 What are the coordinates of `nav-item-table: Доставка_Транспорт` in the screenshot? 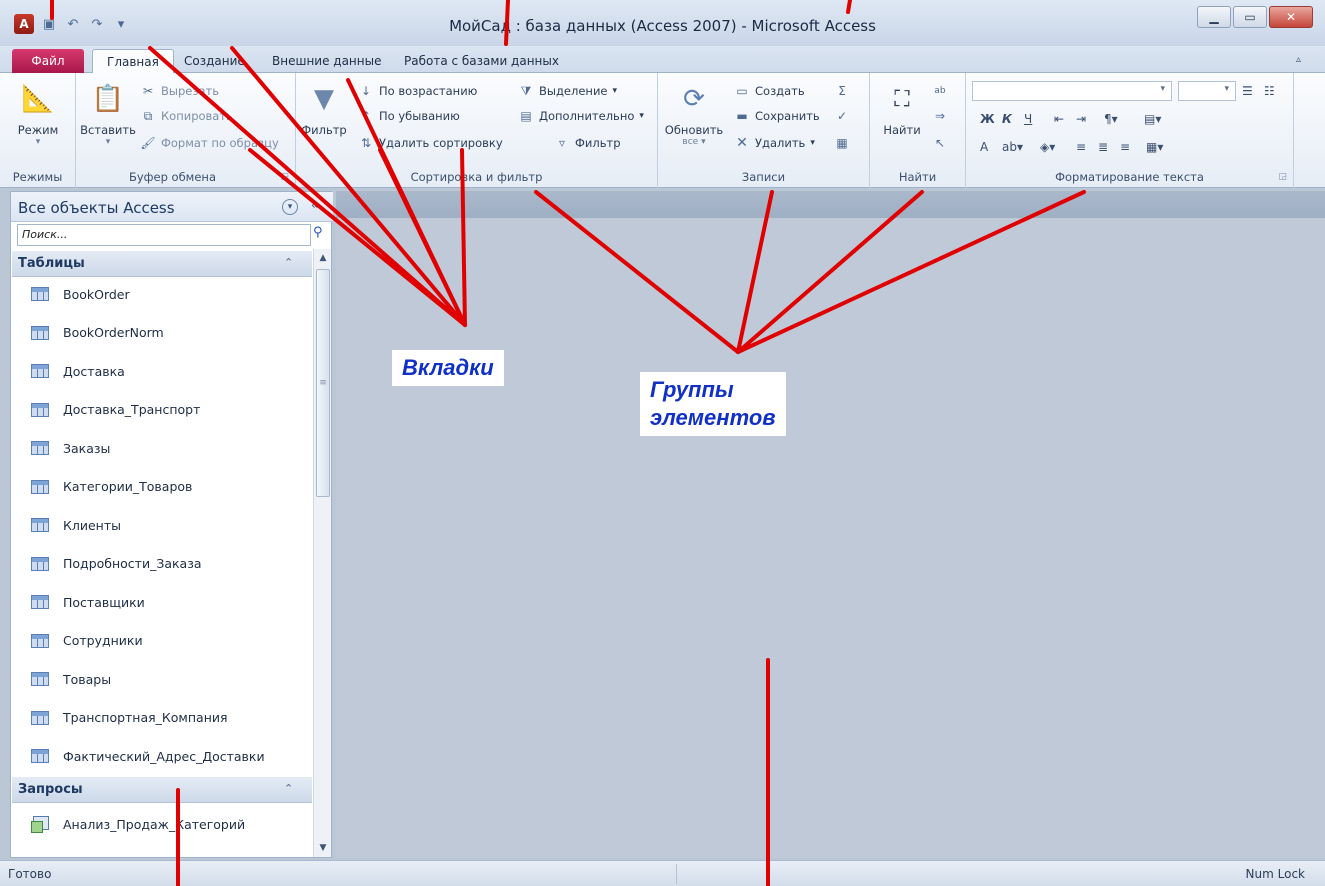 It's located at (115, 410).